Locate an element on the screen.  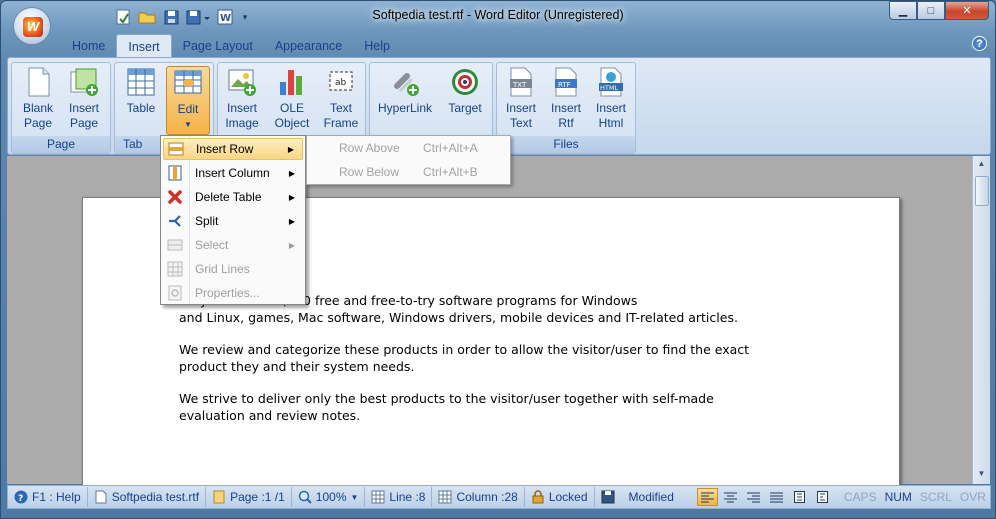
group-page: Blank Page Insert Page Page is located at coordinates (61, 108).